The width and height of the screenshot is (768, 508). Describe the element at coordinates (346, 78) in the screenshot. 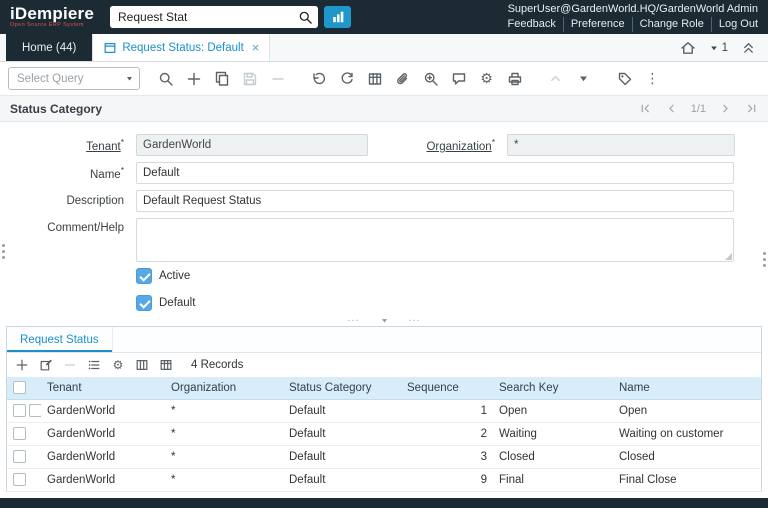

I see `refresh-button` at that location.